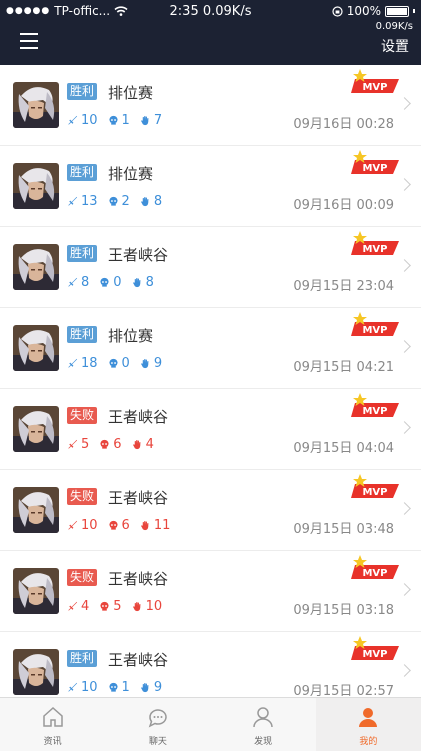 This screenshot has height=751, width=421. What do you see at coordinates (368, 742) in the screenshot?
I see `tab-mine-label: 我的` at bounding box center [368, 742].